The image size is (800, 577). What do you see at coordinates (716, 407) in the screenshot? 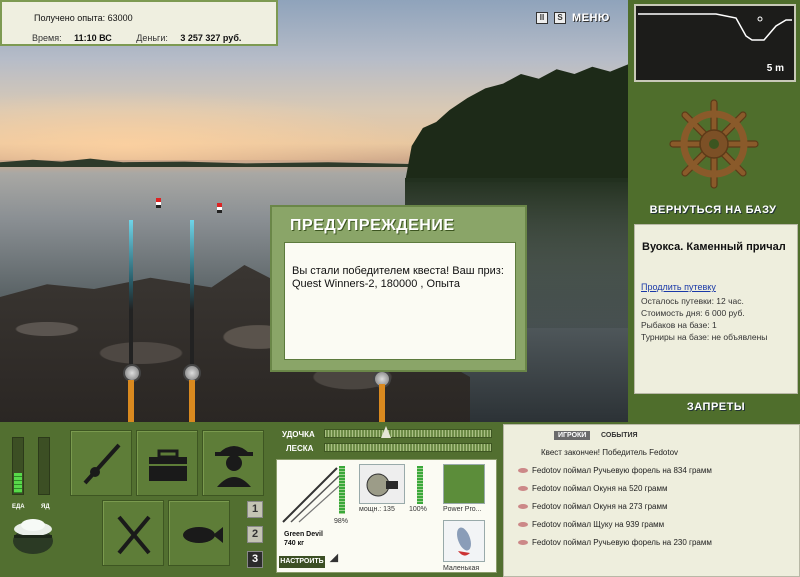
I see `bans-button: ЗАПРЕТЫ` at bounding box center [716, 407].